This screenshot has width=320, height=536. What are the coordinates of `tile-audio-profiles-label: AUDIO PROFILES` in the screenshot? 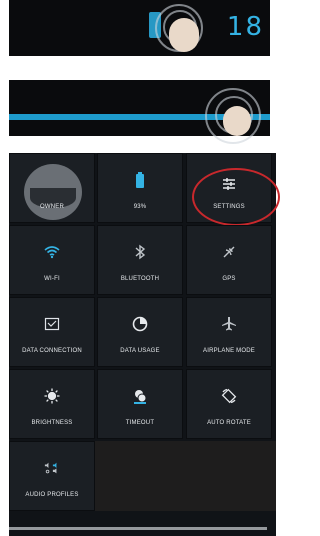 It's located at (52, 495).